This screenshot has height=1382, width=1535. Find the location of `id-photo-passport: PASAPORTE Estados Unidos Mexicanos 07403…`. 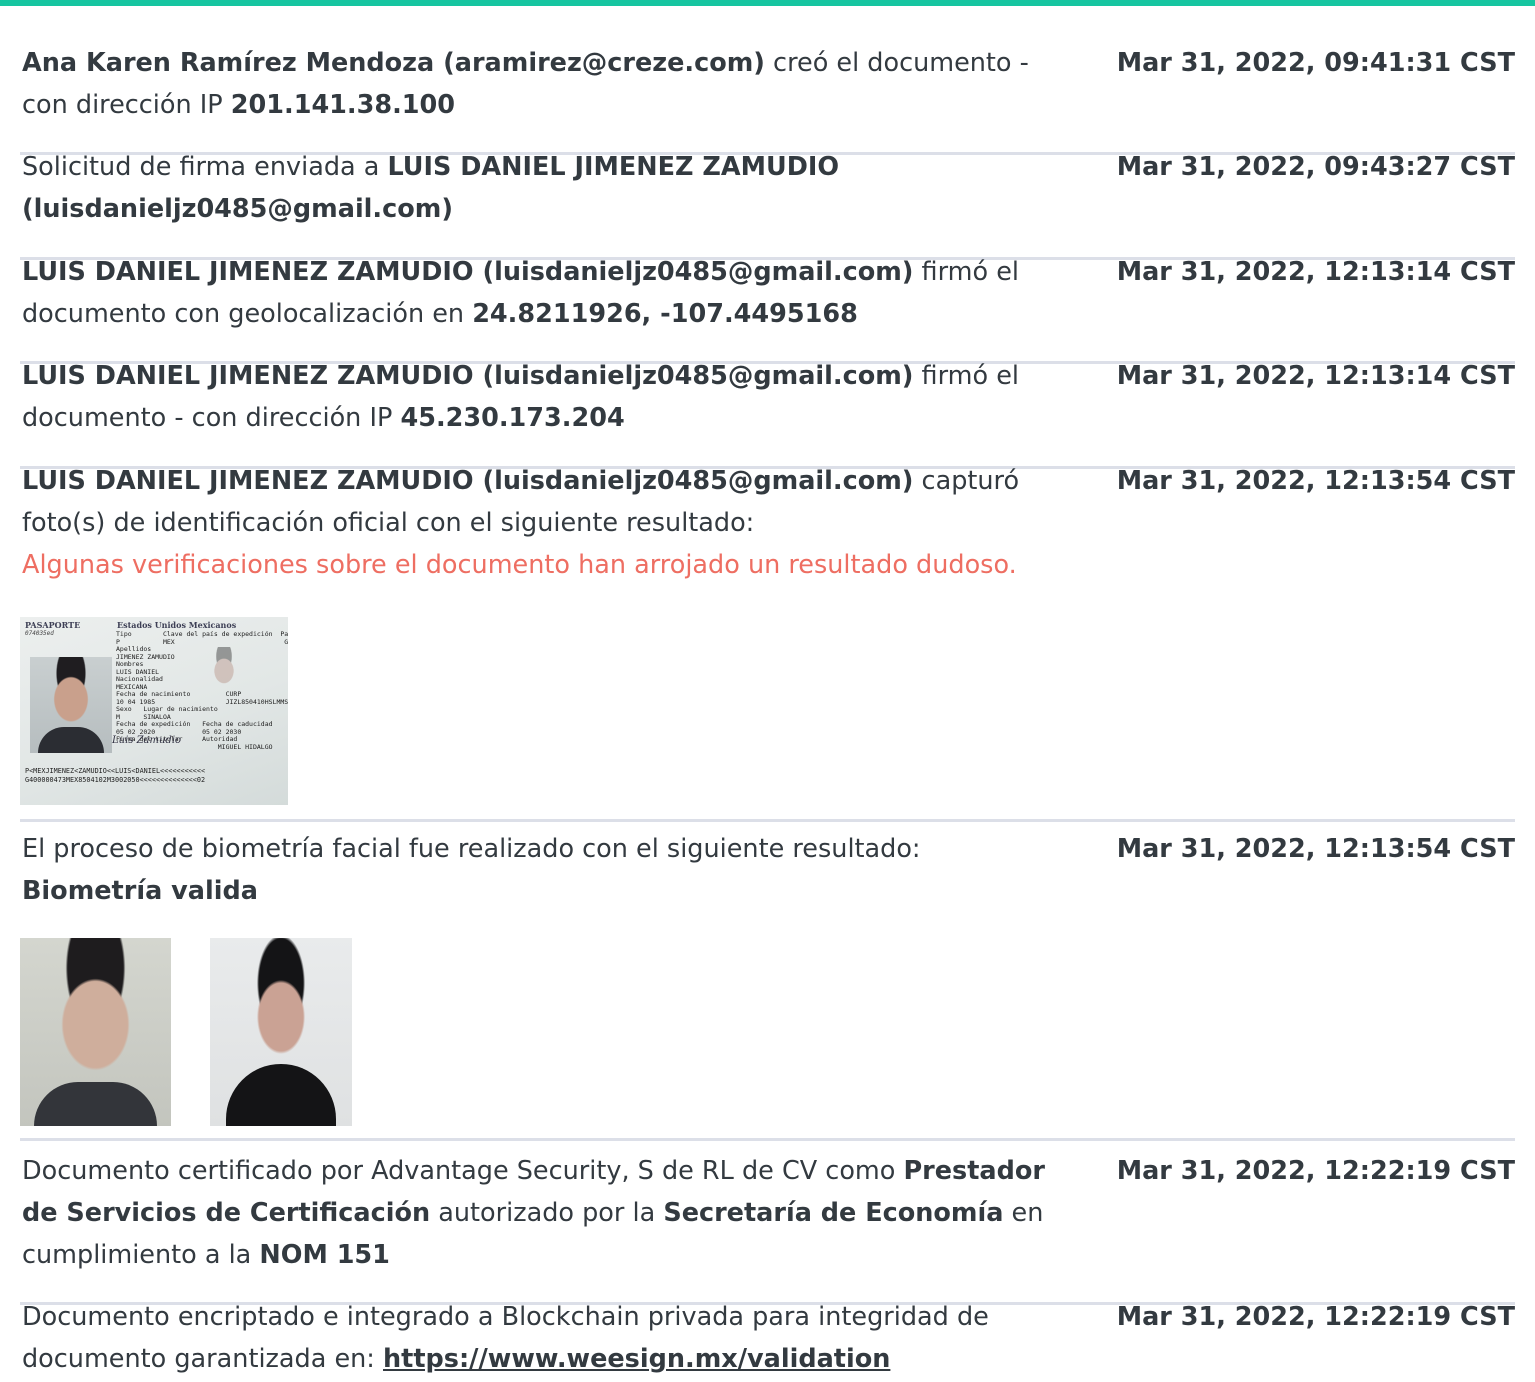

id-photo-passport: PASAPORTE Estados Unidos Mexicanos 07403… is located at coordinates (154, 711).